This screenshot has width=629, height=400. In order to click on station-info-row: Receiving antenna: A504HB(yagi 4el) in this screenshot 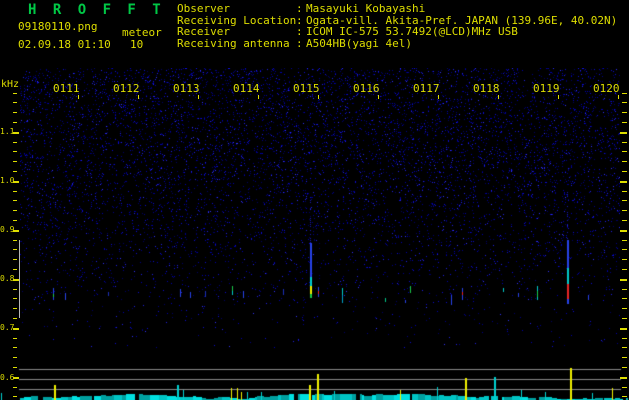, I will do `click(397, 43)`.